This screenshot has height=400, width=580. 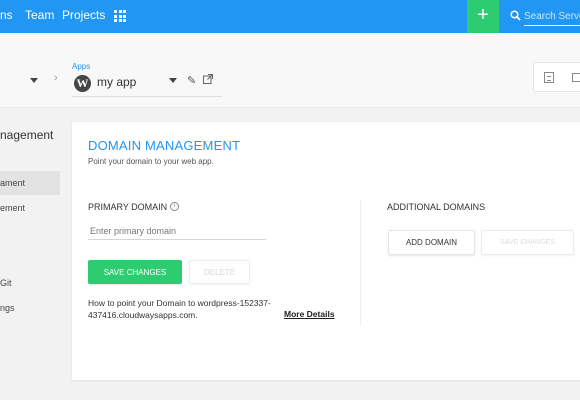 I want to click on primary-domain-label: PRIMARY DOMAIN, so click(x=128, y=207).